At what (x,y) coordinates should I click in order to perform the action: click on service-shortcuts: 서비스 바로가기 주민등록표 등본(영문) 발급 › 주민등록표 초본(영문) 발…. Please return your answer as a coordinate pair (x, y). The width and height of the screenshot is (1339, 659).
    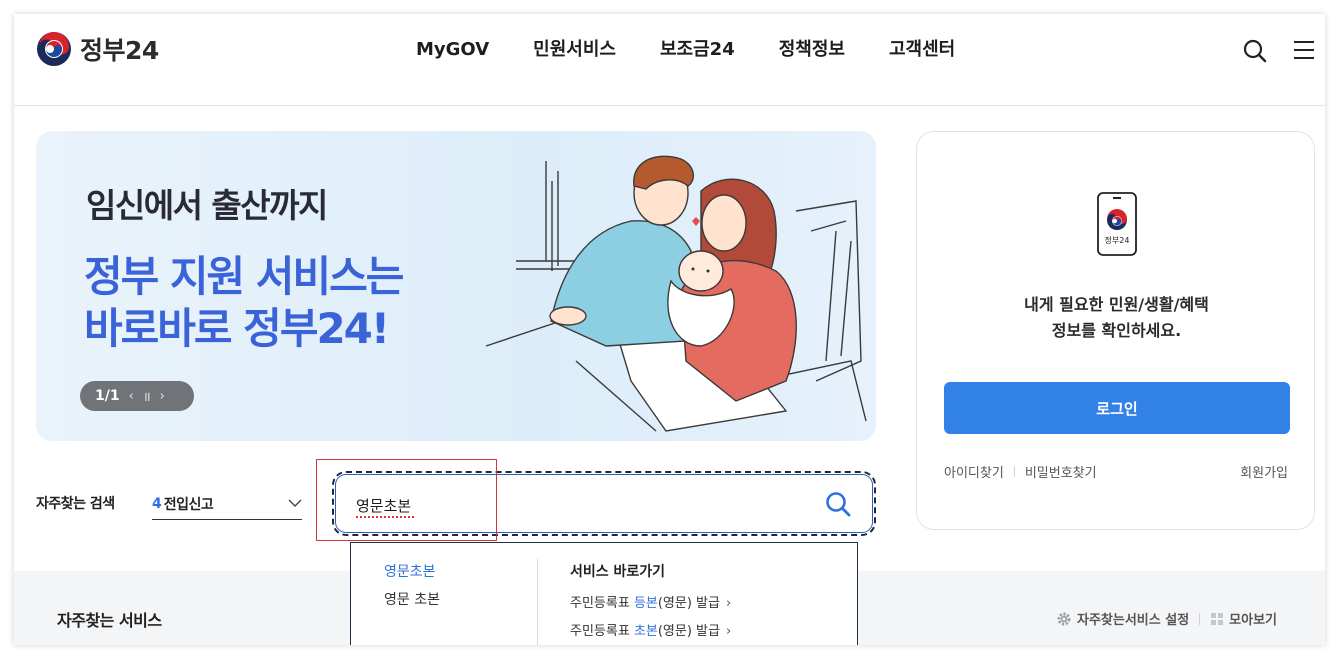
    Looking at the image, I should click on (650, 603).